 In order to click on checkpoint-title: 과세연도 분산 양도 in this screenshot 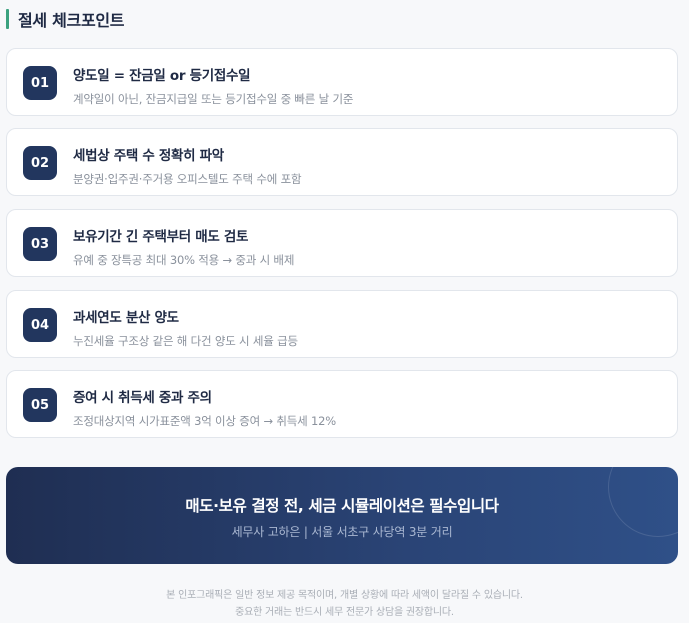, I will do `click(126, 318)`.